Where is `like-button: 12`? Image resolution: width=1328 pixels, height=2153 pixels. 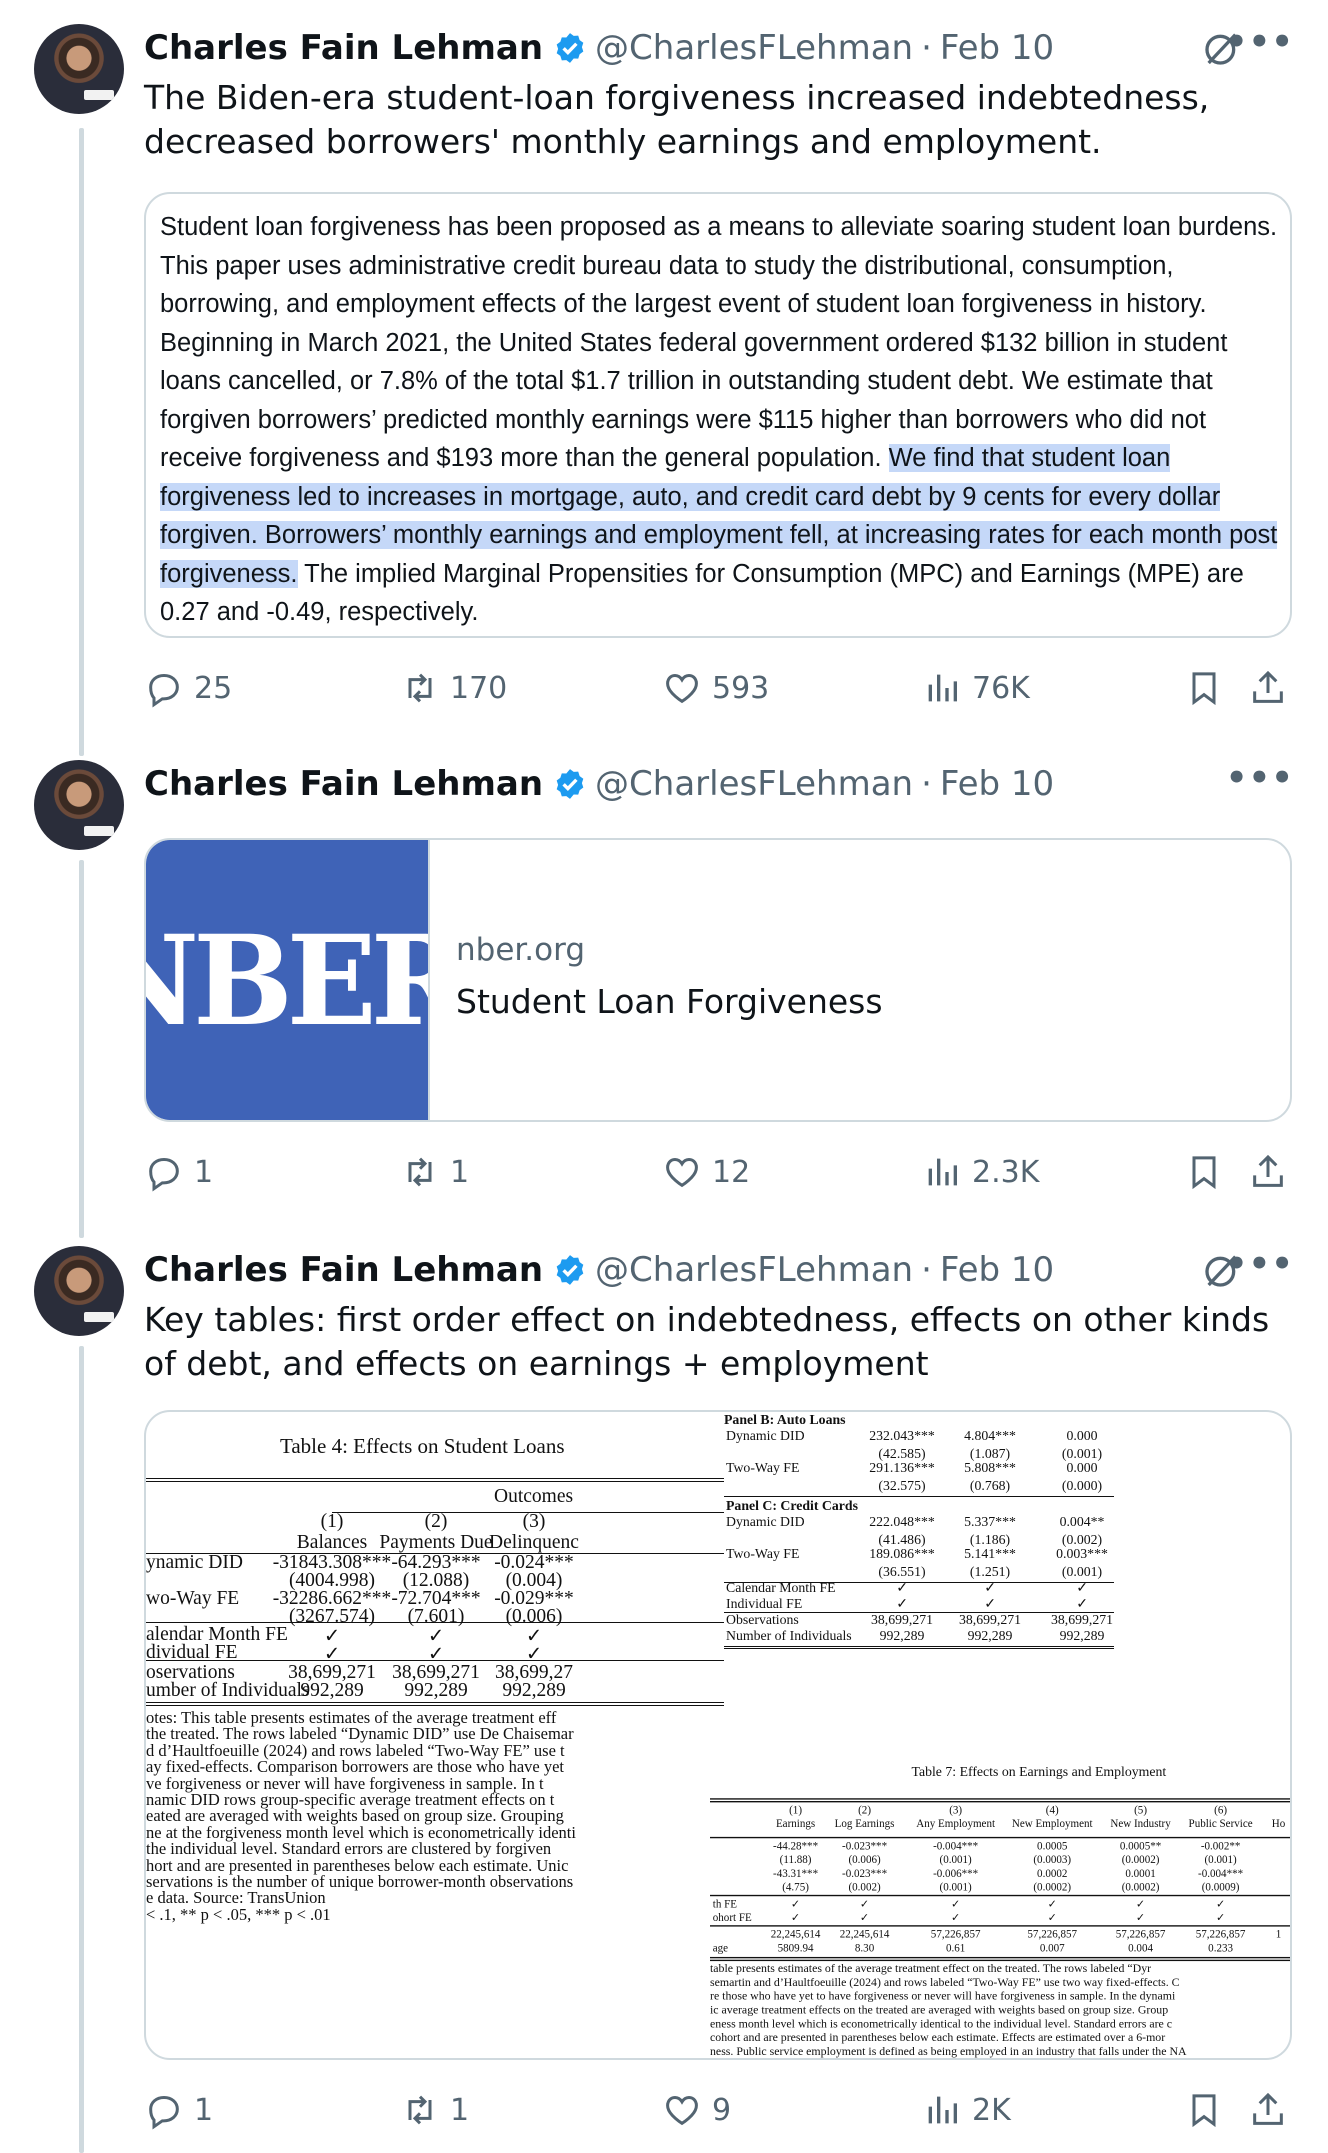
like-button: 12 is located at coordinates (706, 1172).